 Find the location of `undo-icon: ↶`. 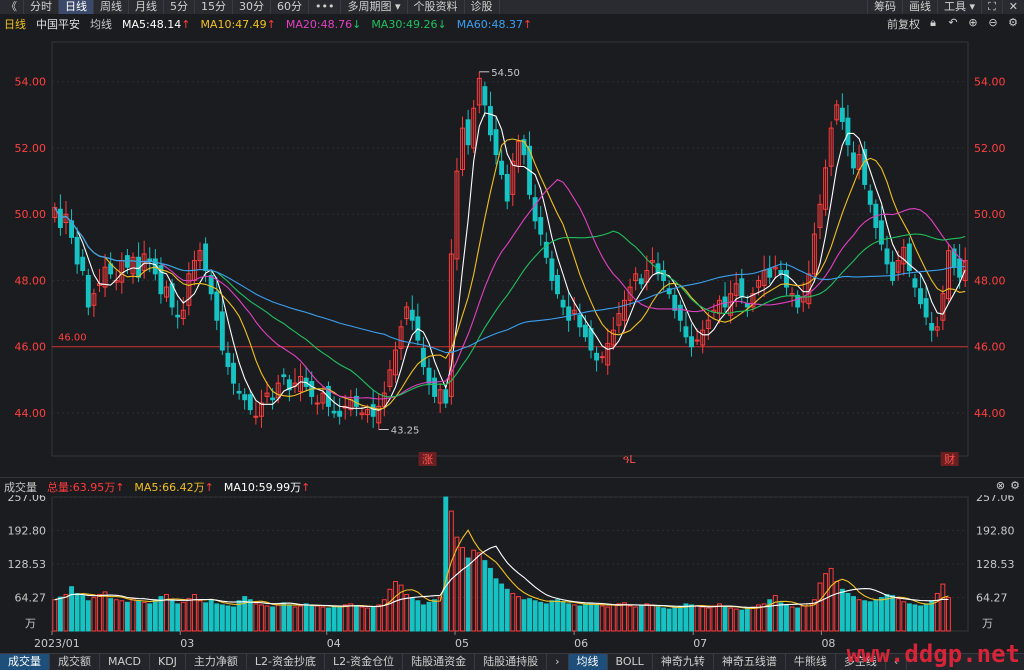

undo-icon: ↶ is located at coordinates (953, 24).